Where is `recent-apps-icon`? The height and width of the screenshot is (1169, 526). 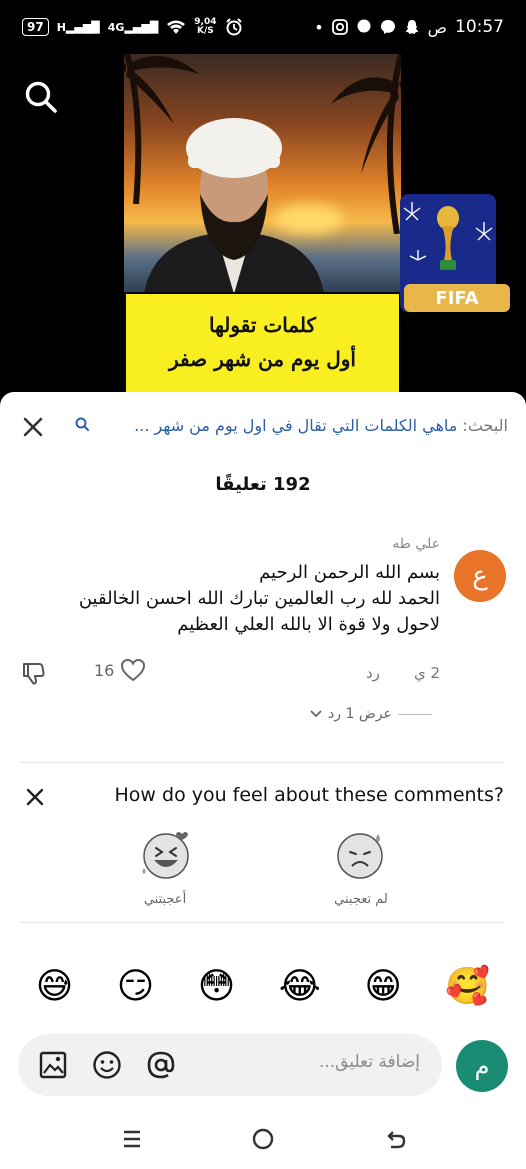
recent-apps-icon is located at coordinates (132, 1139).